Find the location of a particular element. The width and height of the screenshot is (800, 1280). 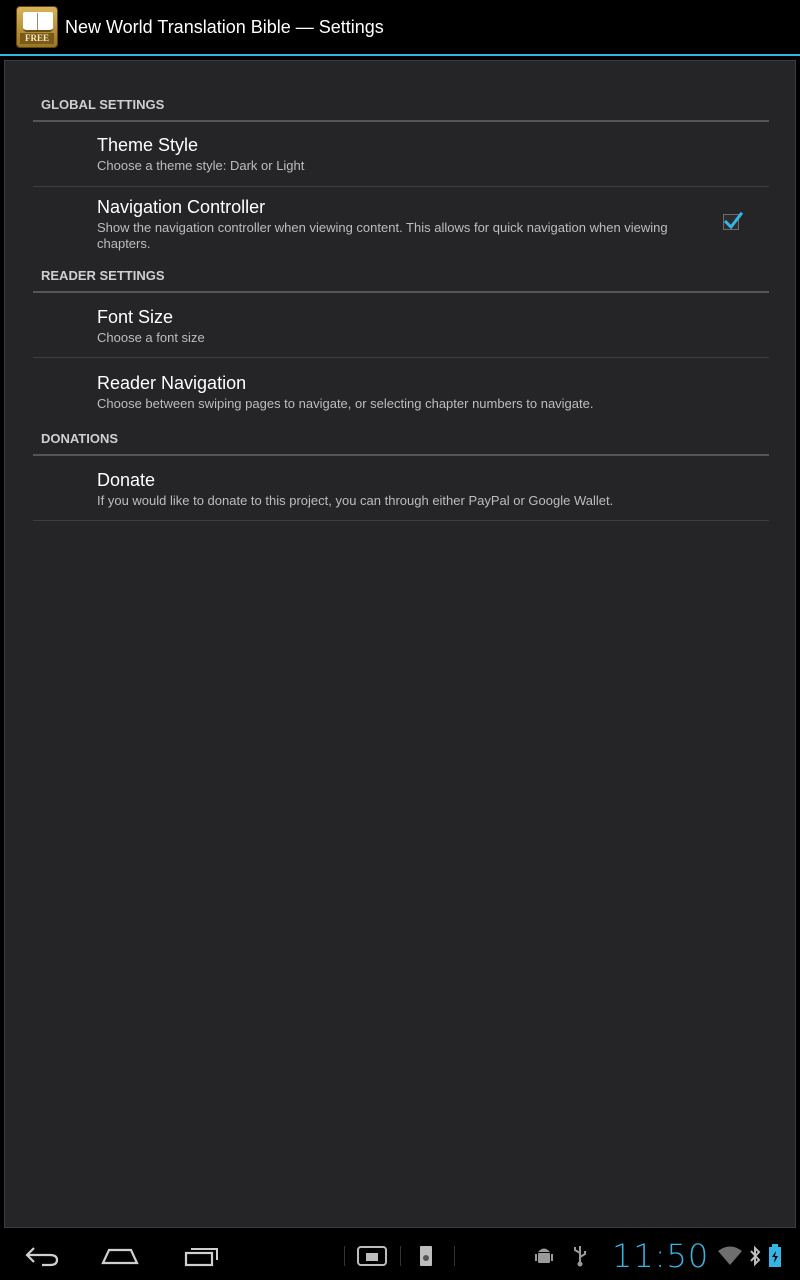

wifi-icon is located at coordinates (730, 1256).